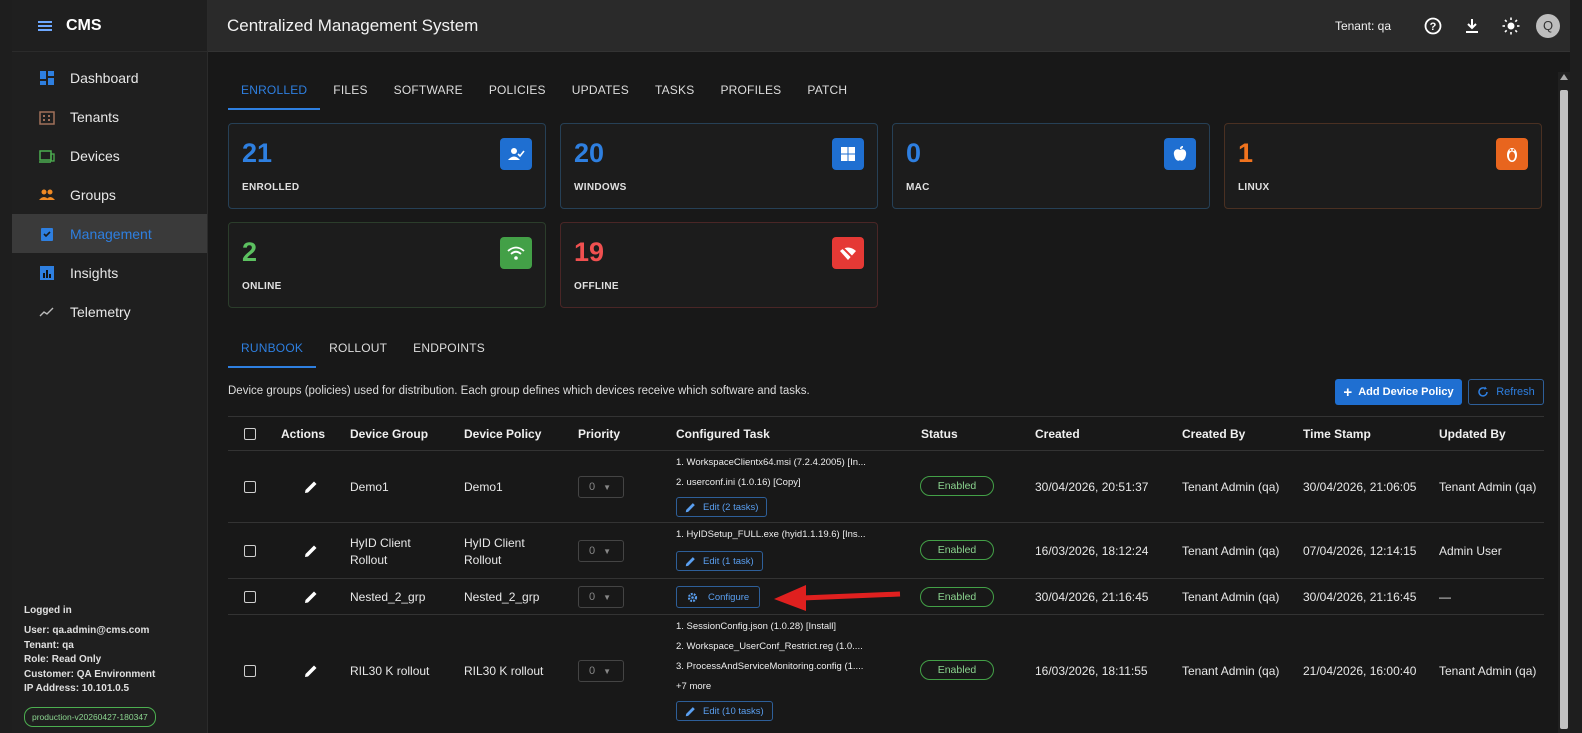 This screenshot has height=733, width=1582. What do you see at coordinates (914, 153) in the screenshot?
I see `stat-value: 0` at bounding box center [914, 153].